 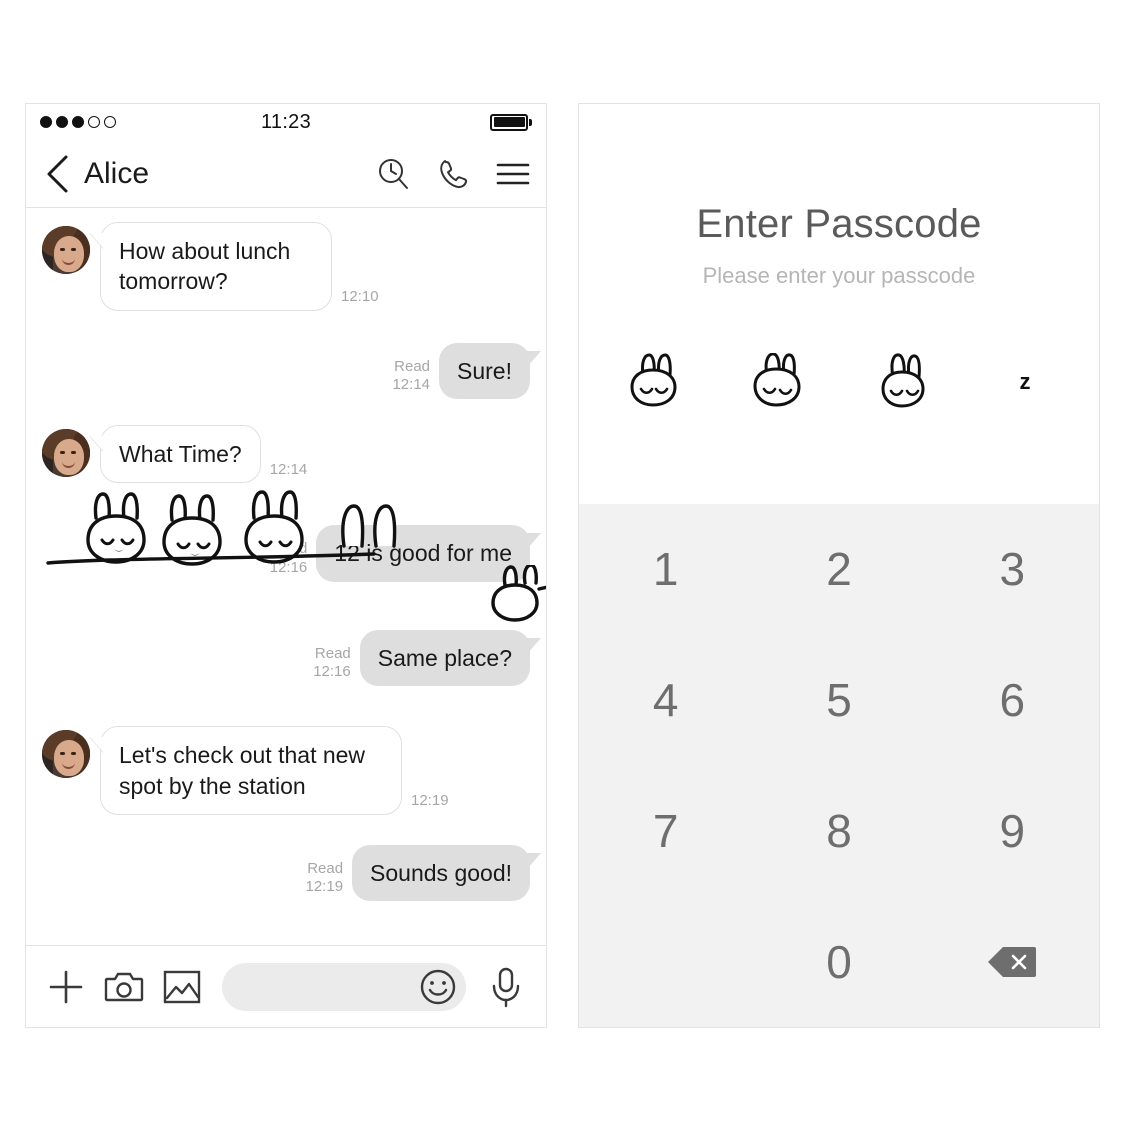 I want to click on passcode-subtitle: Please enter your passcode, so click(x=839, y=275).